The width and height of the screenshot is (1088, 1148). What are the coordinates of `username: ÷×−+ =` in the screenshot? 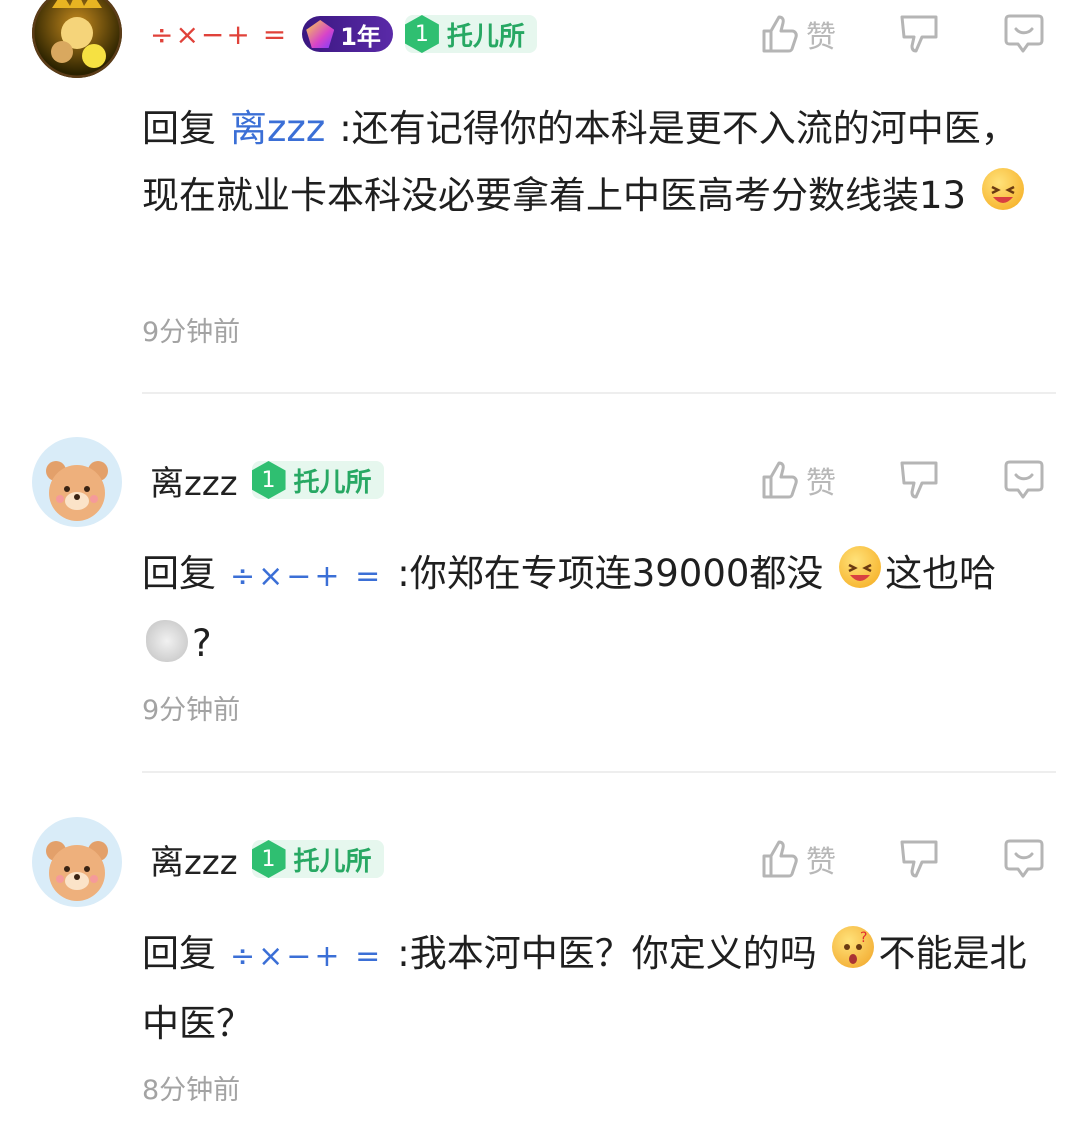 It's located at (219, 34).